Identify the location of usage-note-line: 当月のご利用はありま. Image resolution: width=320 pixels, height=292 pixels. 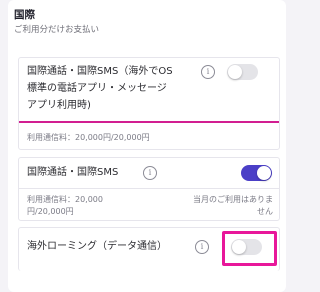
(233, 199).